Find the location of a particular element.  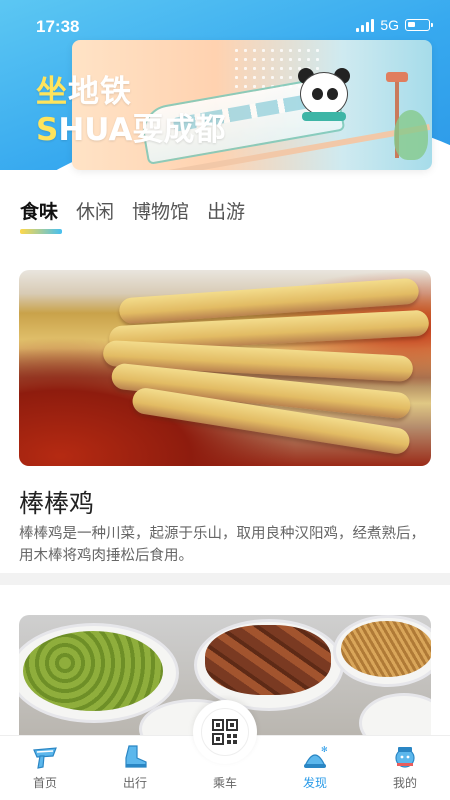

status-bar: 17:38 5G is located at coordinates (225, 22).